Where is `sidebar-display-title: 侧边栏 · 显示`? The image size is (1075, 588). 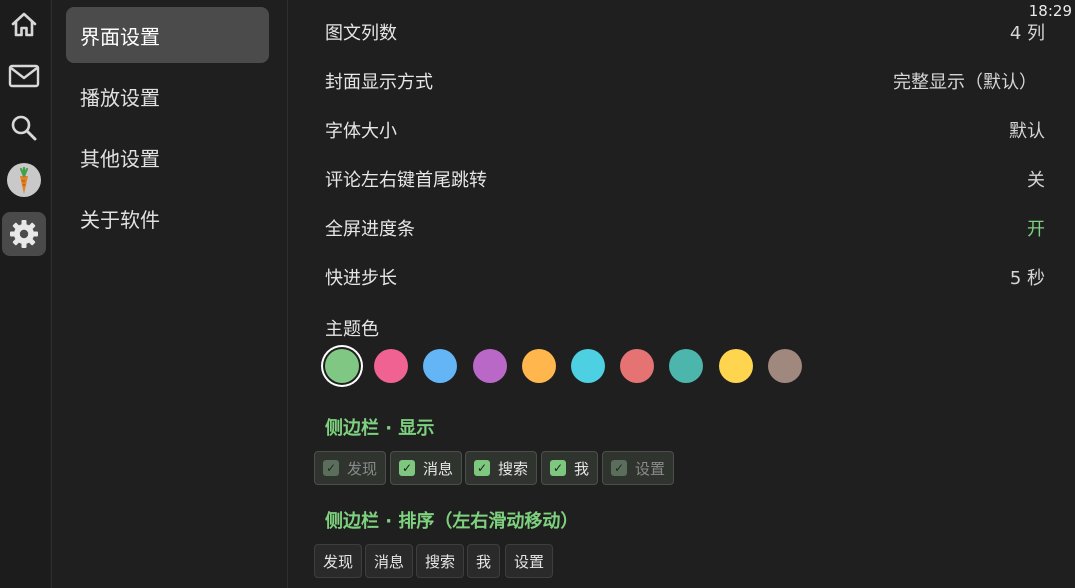
sidebar-display-title: 侧边栏 · 显示 is located at coordinates (380, 428).